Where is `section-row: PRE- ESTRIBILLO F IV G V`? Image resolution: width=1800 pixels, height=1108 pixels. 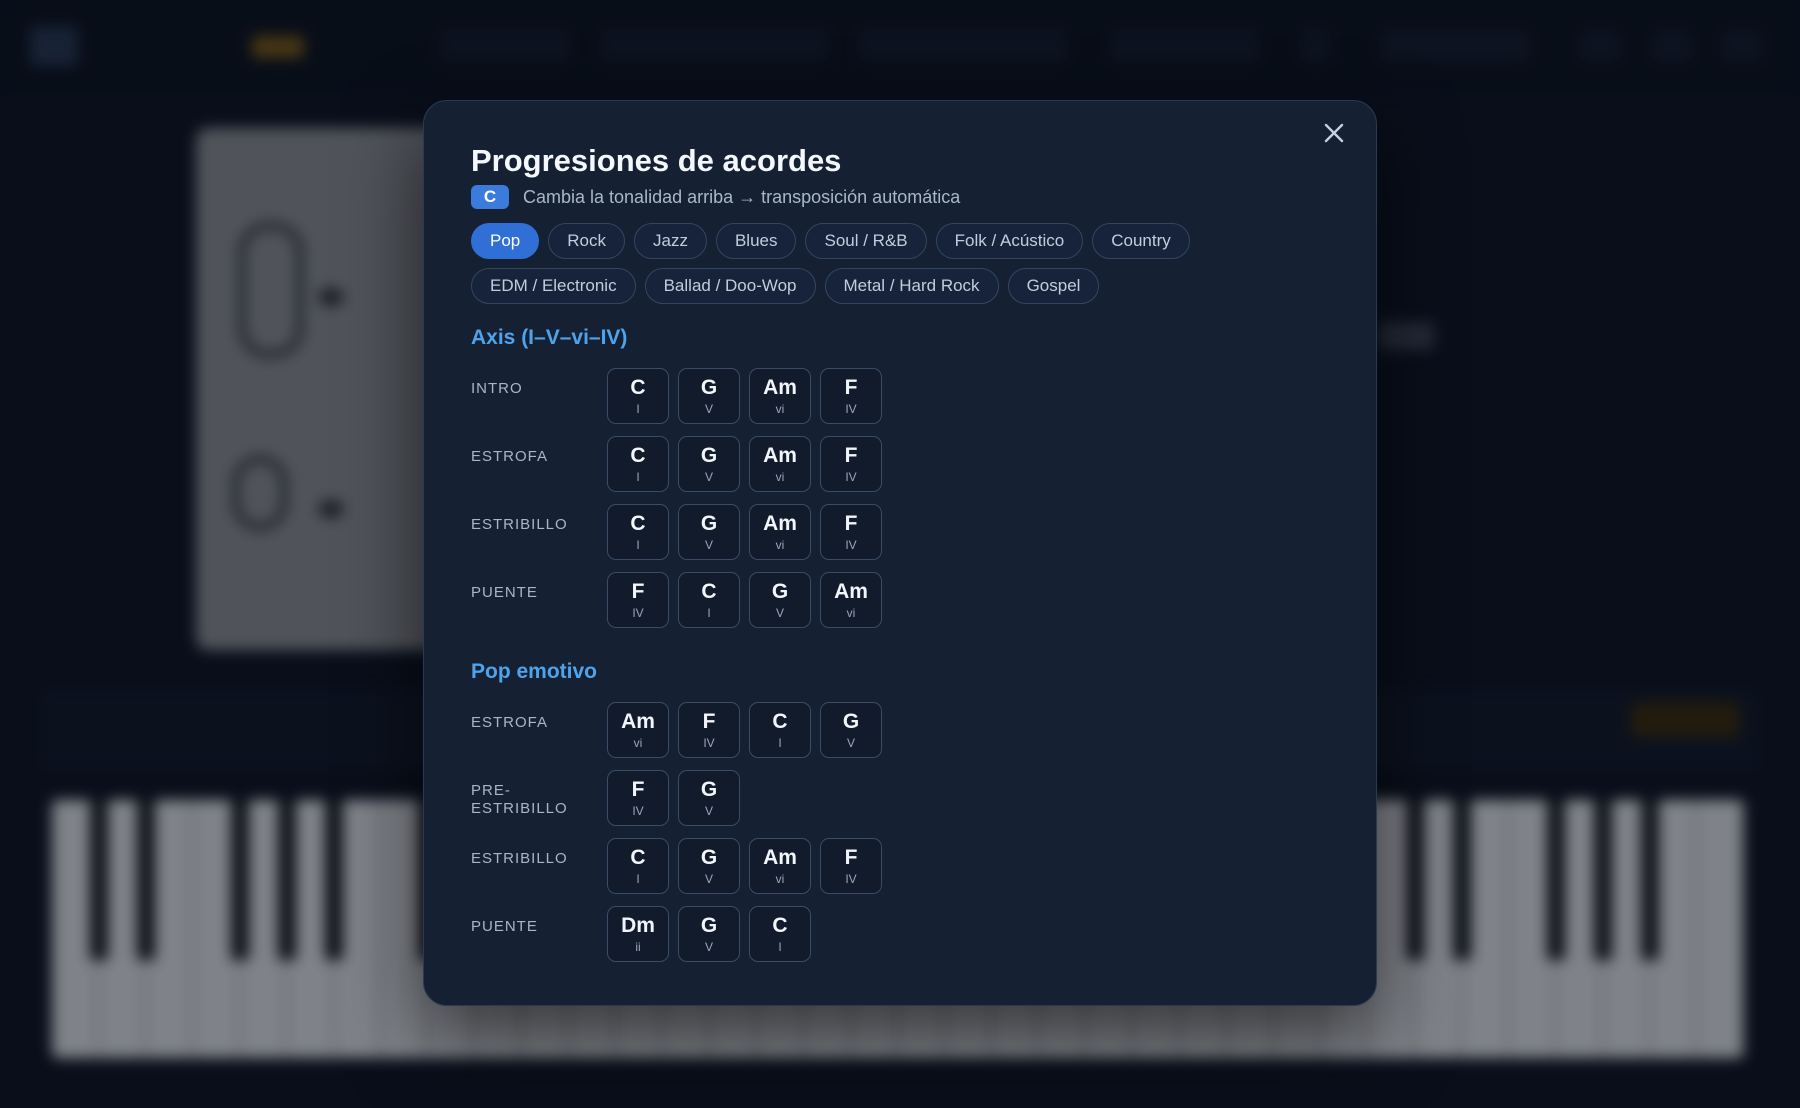
section-row: PRE- ESTRIBILLO F IV G V is located at coordinates (676, 804).